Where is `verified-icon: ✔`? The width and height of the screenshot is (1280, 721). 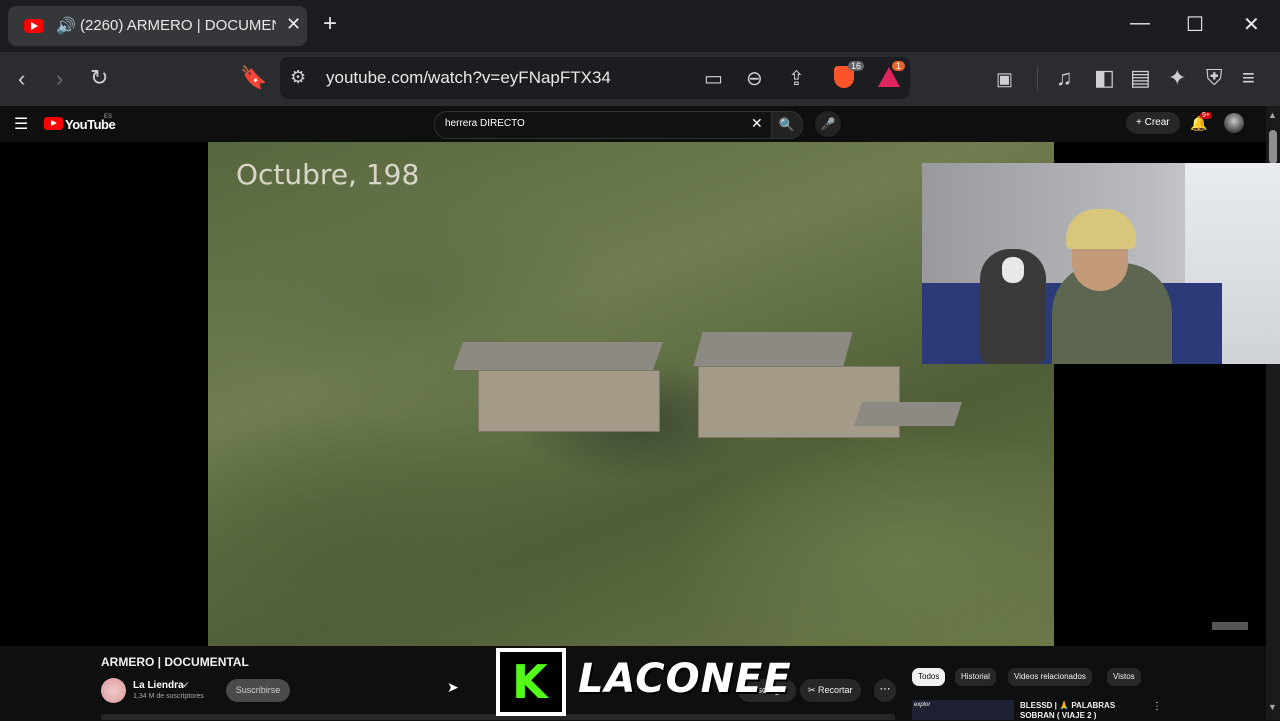
verified-icon: ✔ is located at coordinates (186, 685).